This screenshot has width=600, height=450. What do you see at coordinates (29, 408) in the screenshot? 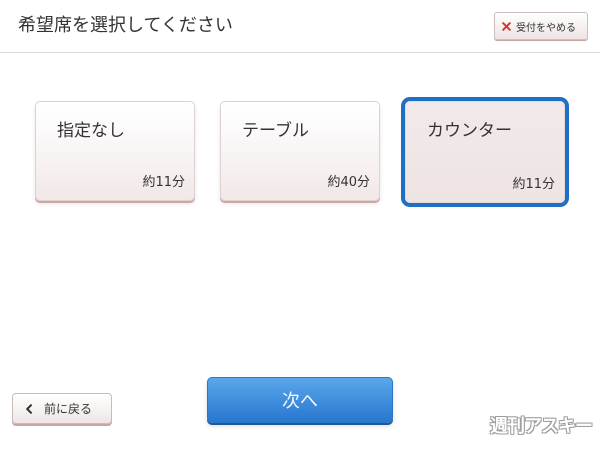
I see `chevron-left-icon` at bounding box center [29, 408].